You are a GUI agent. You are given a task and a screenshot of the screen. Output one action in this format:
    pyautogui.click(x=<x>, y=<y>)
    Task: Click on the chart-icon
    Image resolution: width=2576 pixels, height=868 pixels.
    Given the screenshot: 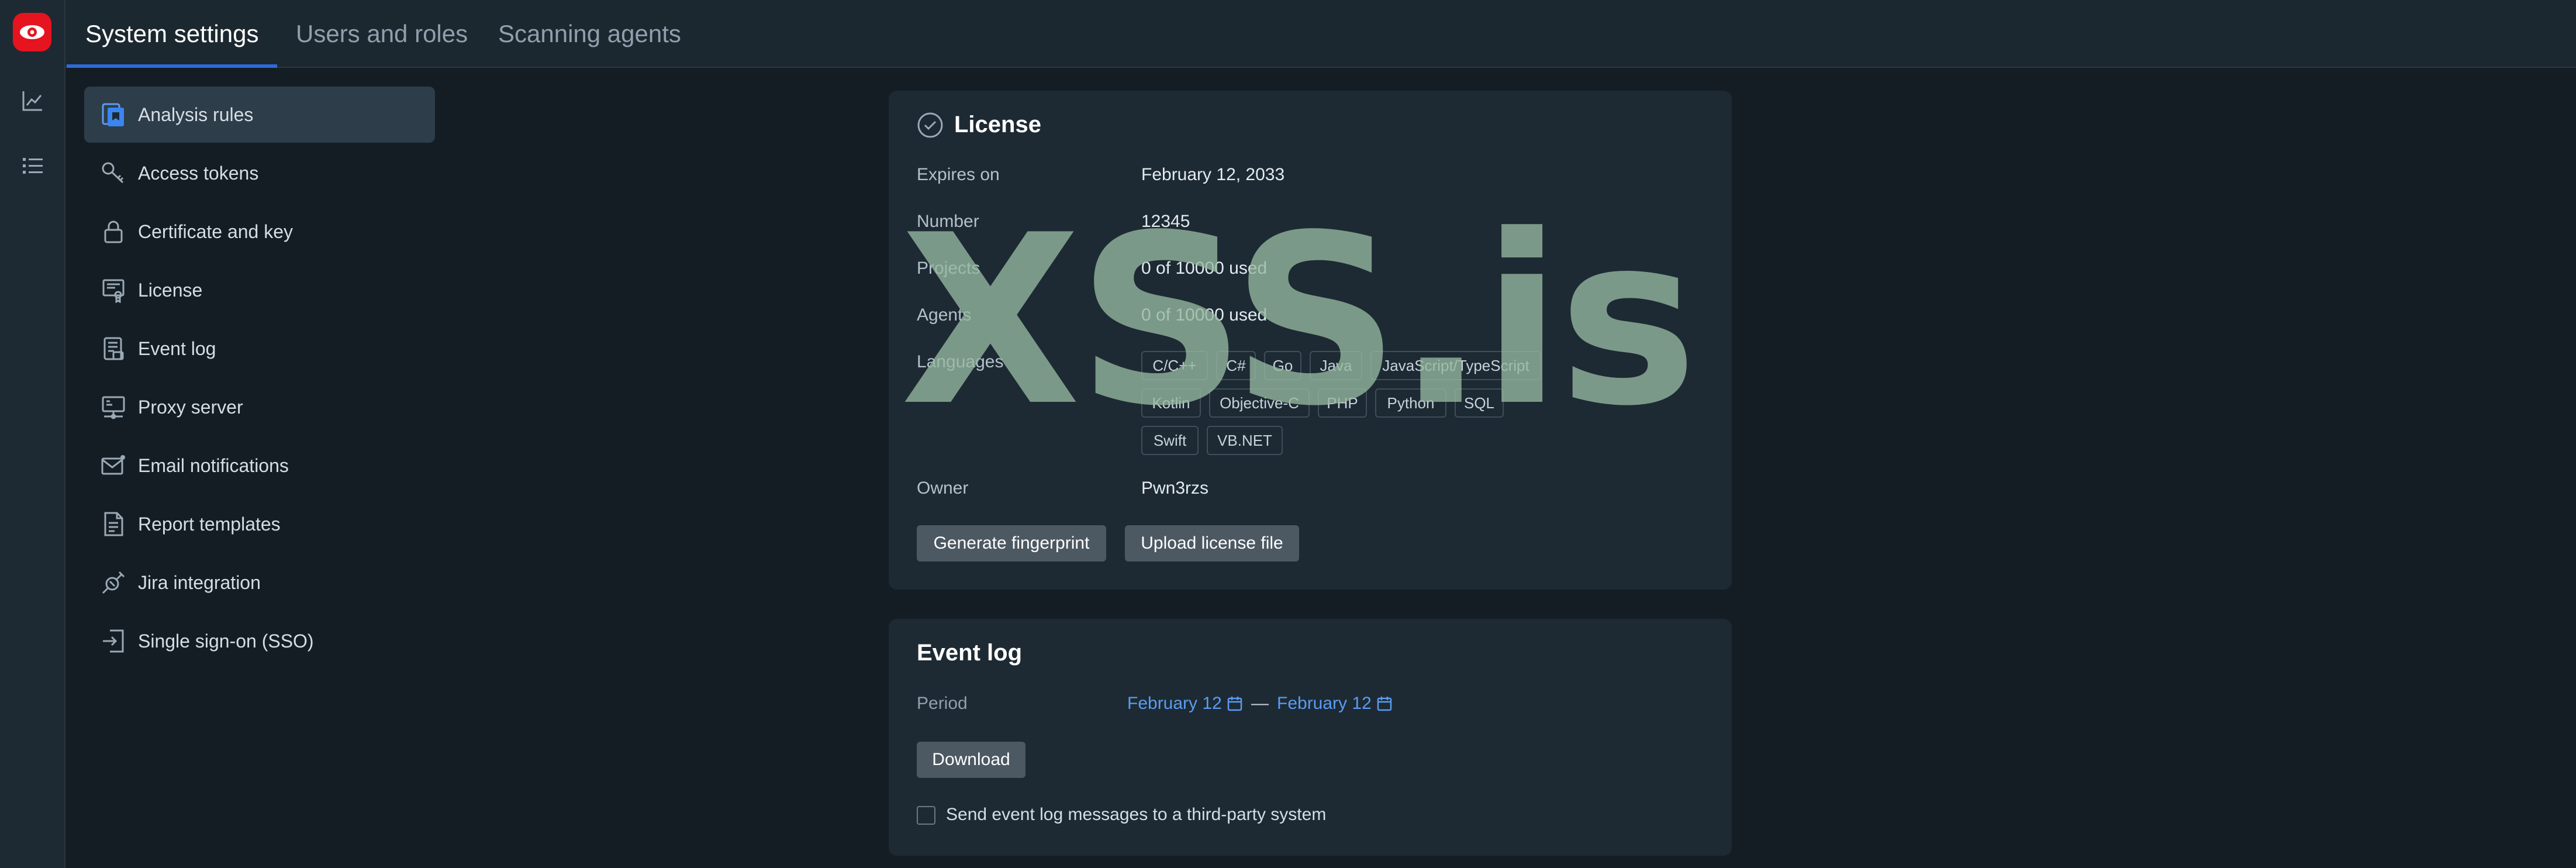 What is the action you would take?
    pyautogui.click(x=32, y=101)
    